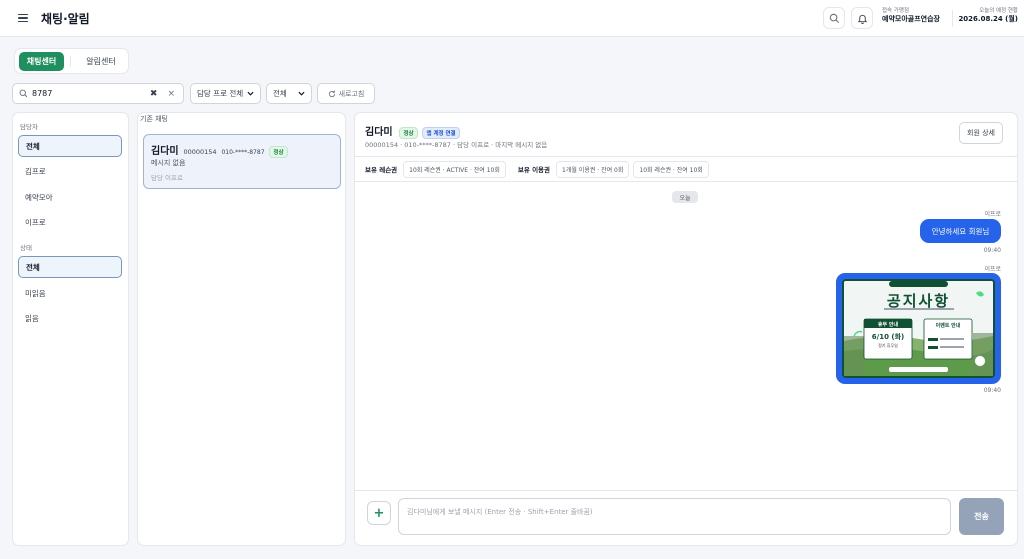 This screenshot has height=559, width=1024. I want to click on refresh-button: 새로고침, so click(346, 93).